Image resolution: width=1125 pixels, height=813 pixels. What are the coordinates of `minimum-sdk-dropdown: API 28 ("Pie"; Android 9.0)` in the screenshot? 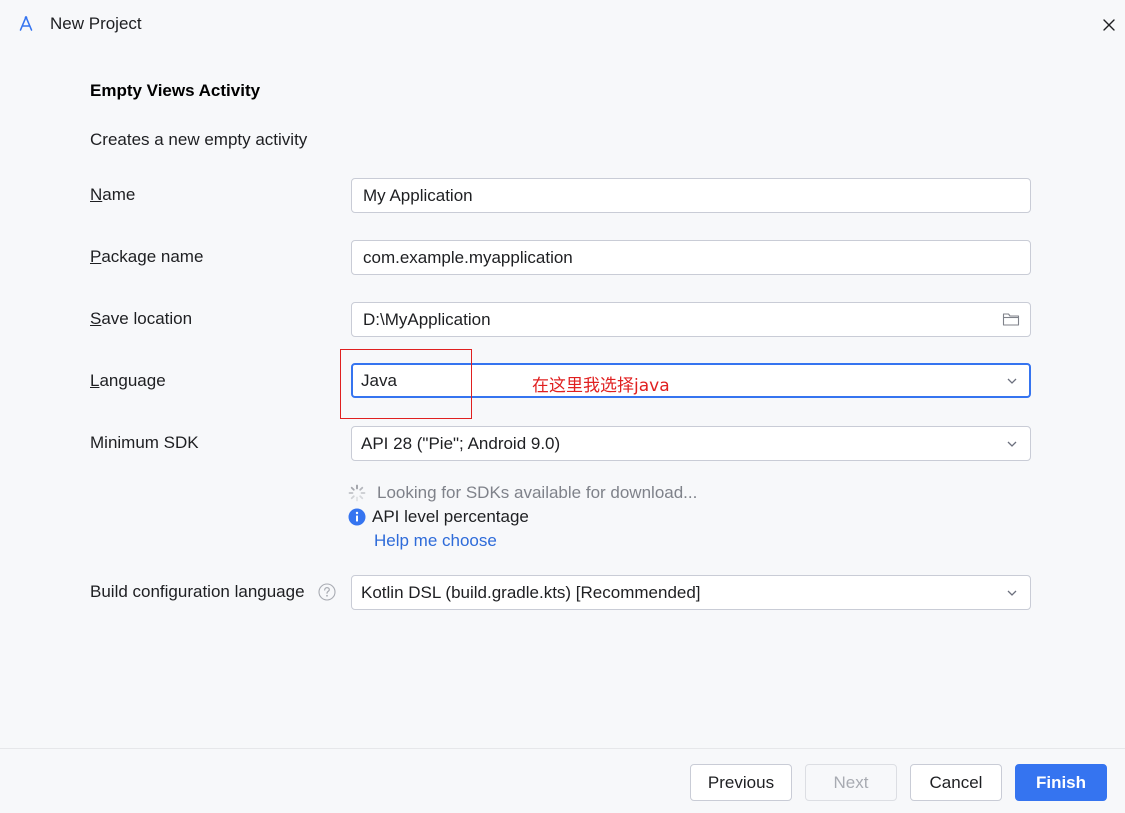 It's located at (691, 443).